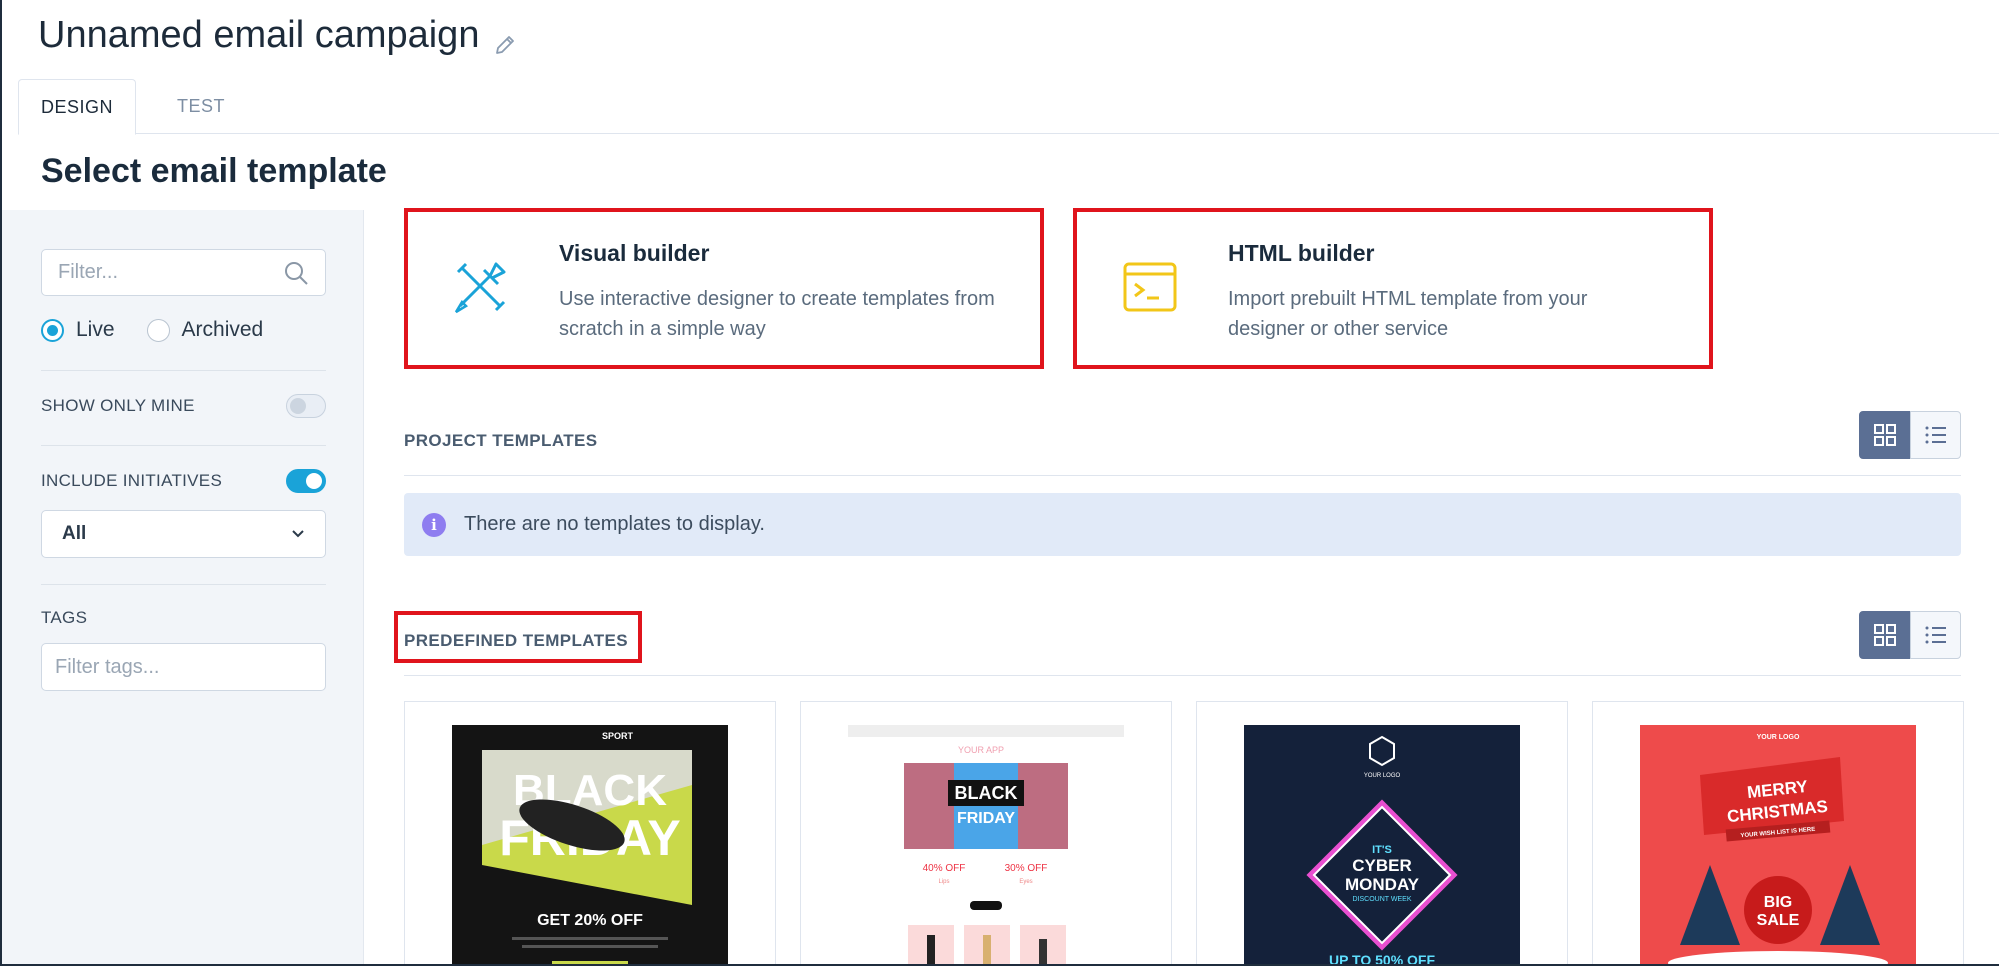 The image size is (1999, 966). Describe the element at coordinates (590, 845) in the screenshot. I see `template-thumbnail: SPORT BLACK FRIDAY GET 20% OFF` at that location.